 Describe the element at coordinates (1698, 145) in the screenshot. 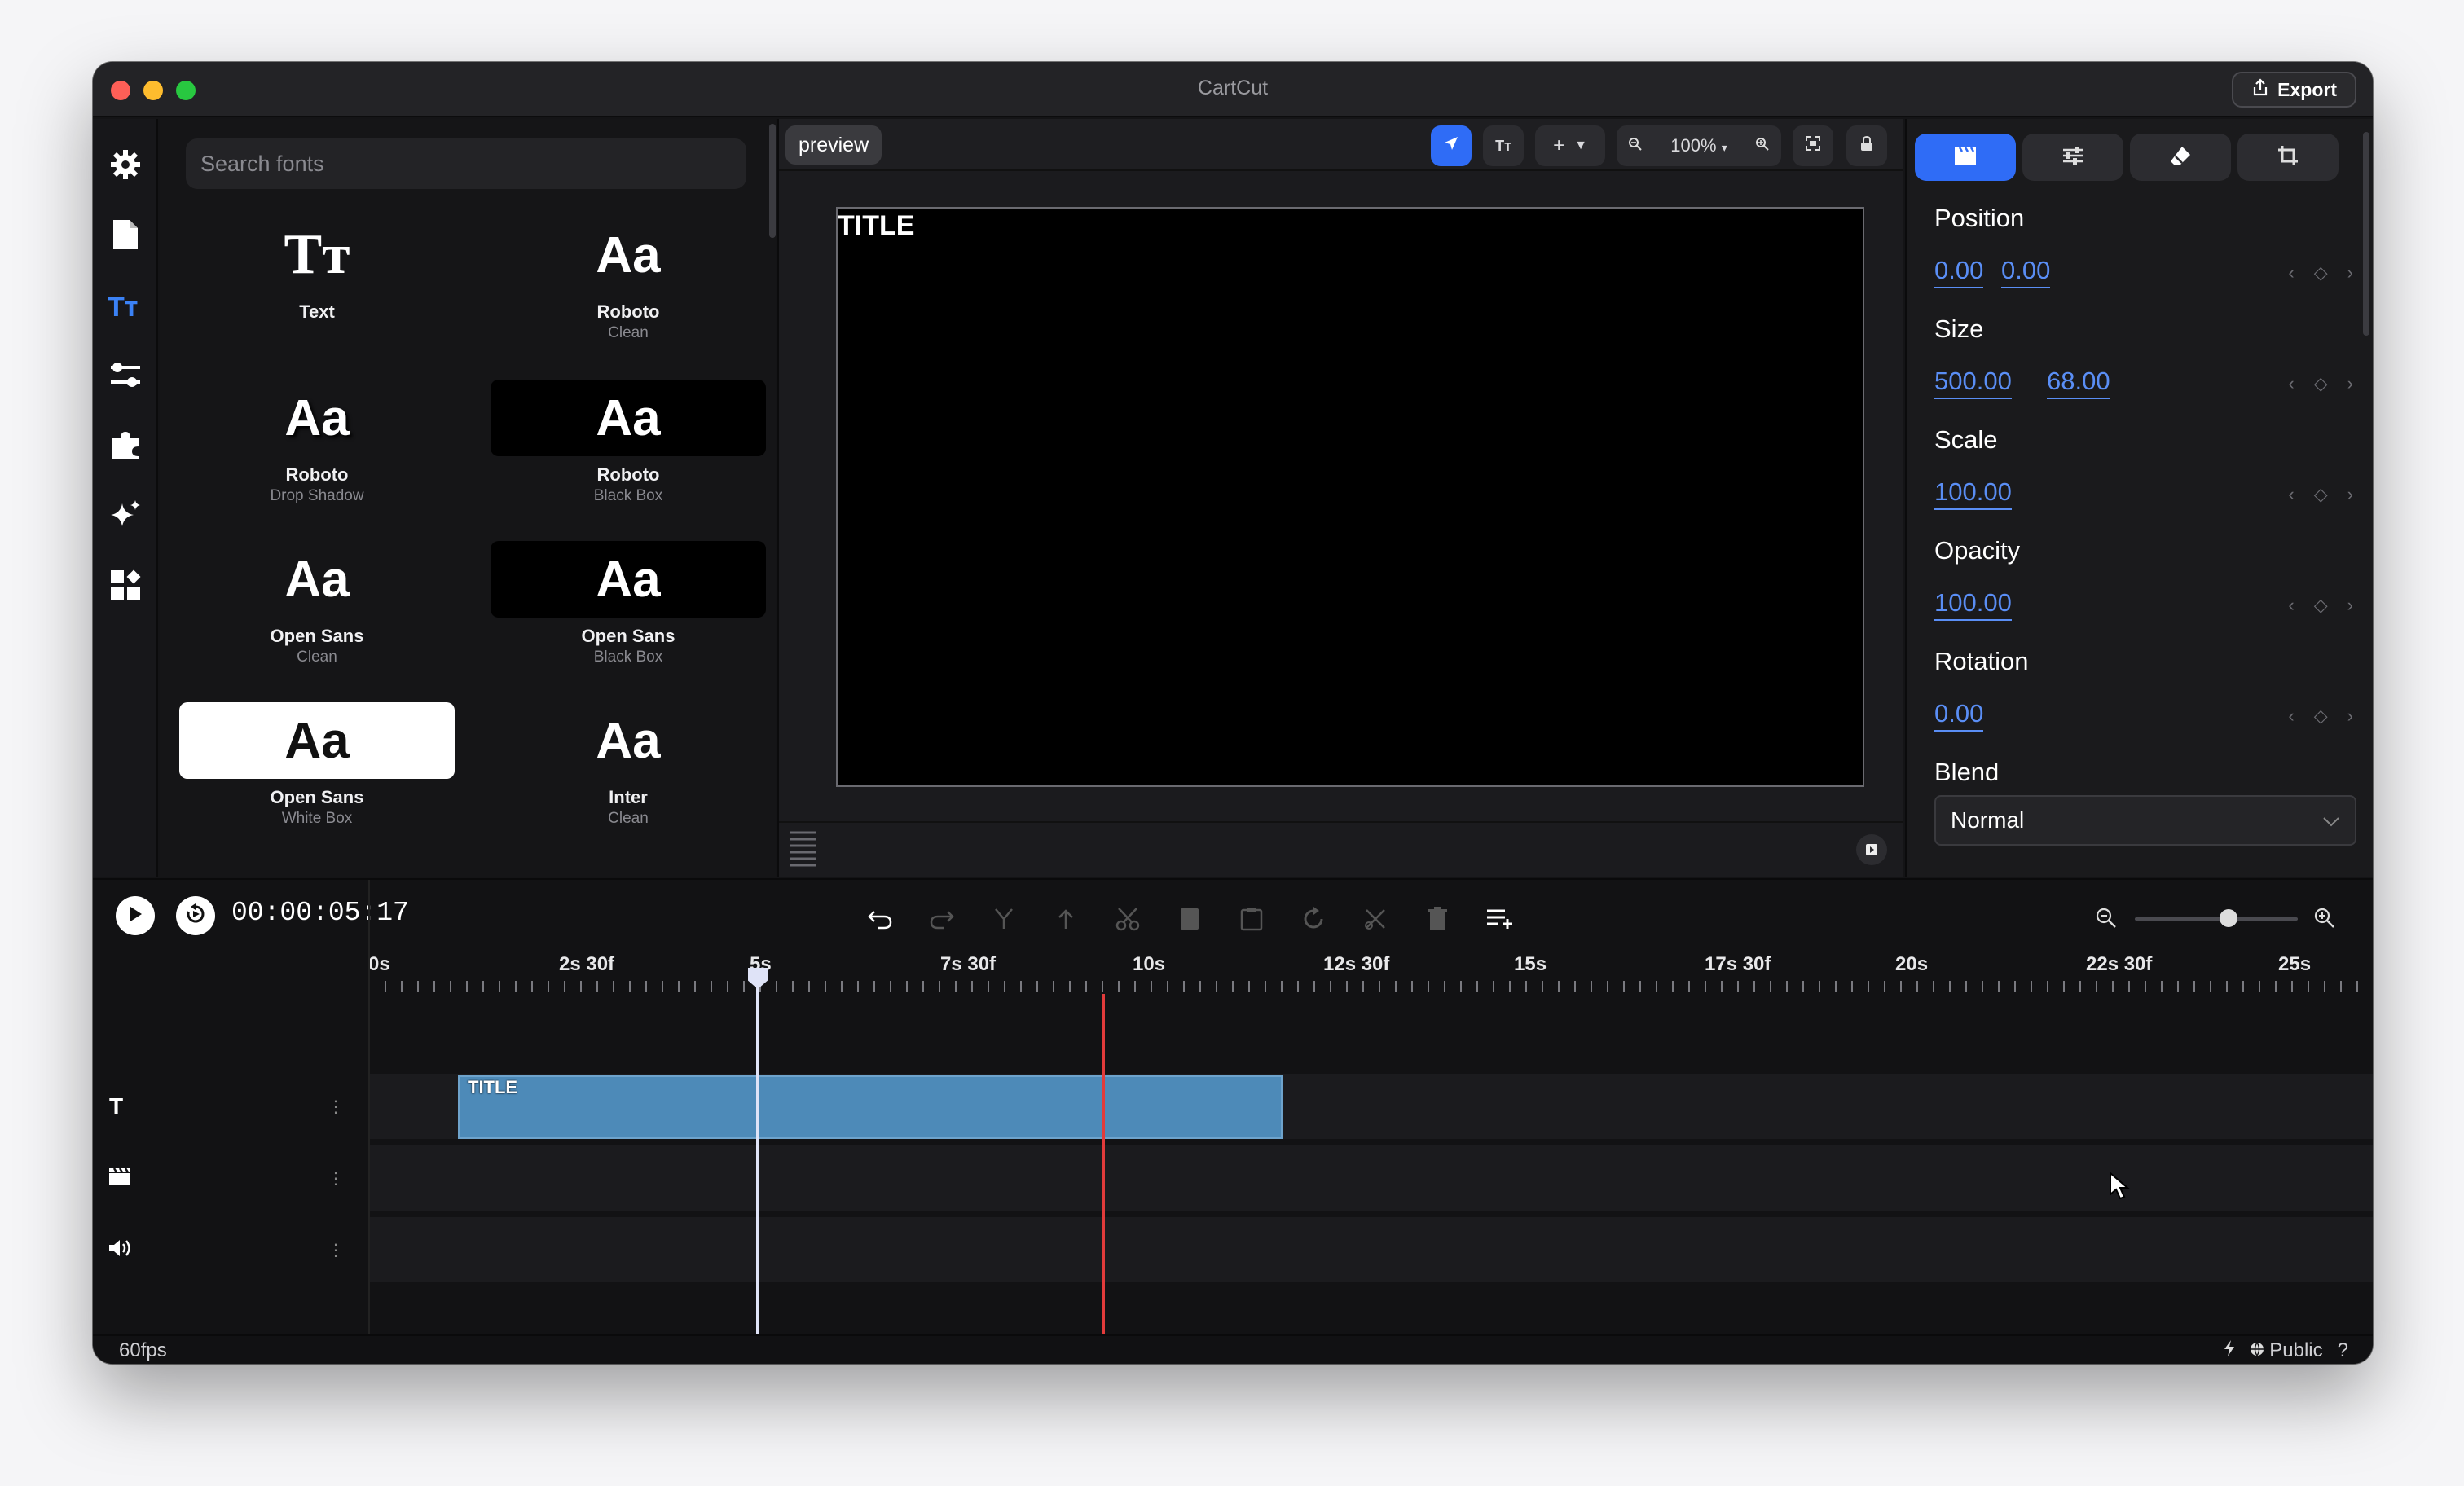

I see `zoom-level: 100% ▾` at that location.